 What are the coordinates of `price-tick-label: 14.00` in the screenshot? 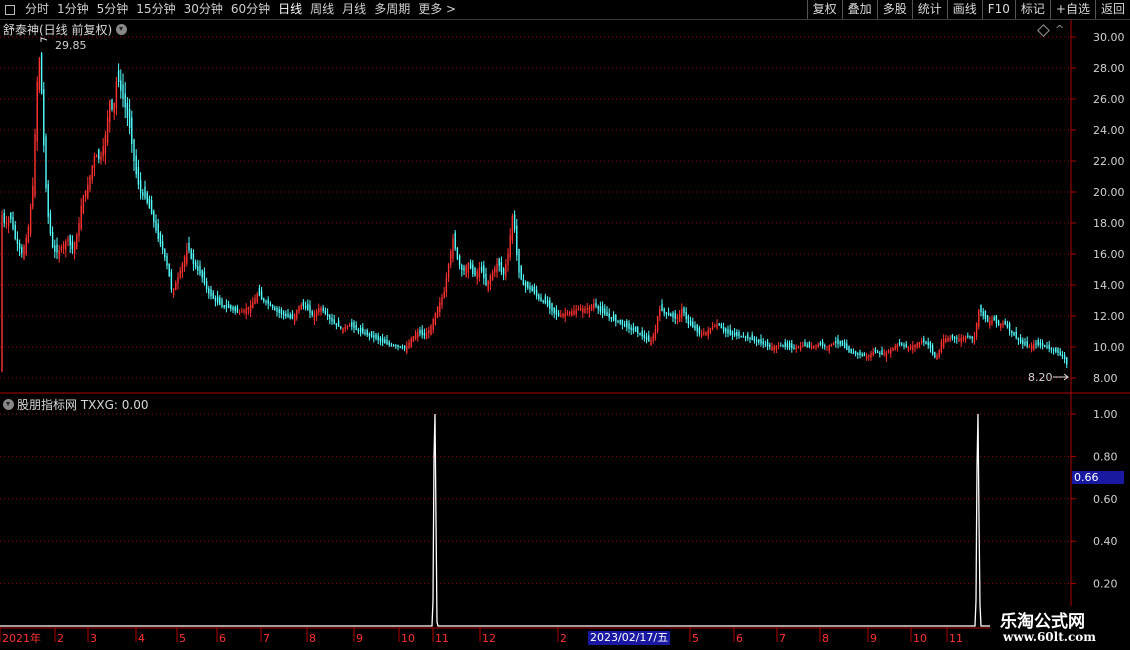 It's located at (1109, 285).